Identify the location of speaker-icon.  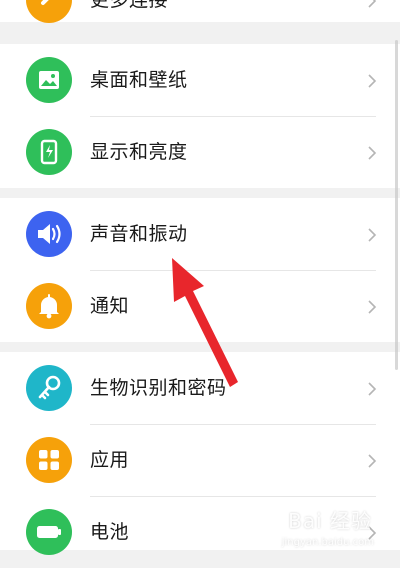
(49, 234).